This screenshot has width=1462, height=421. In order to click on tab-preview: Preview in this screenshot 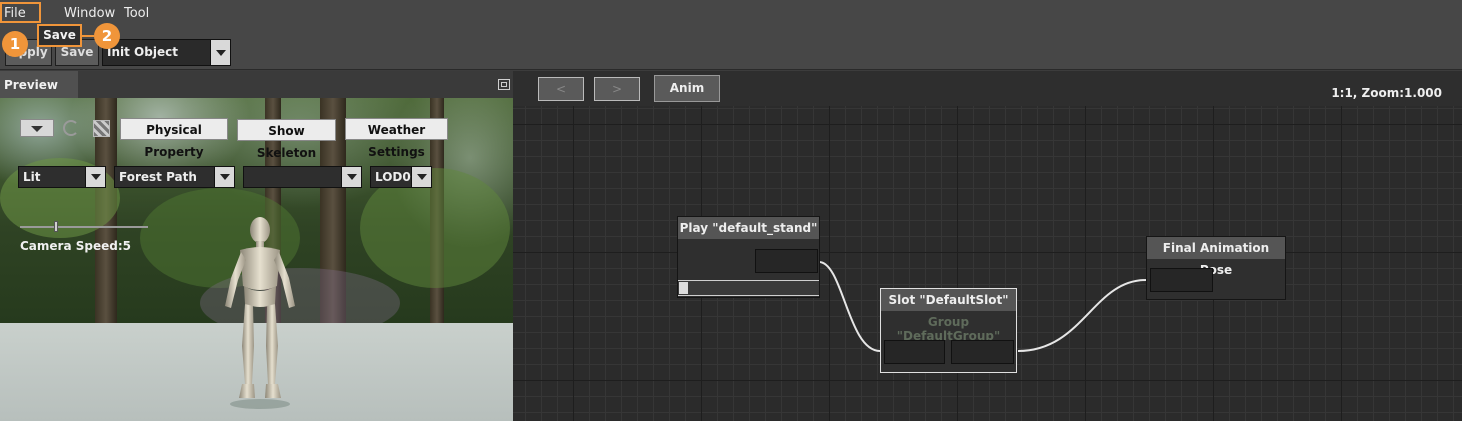, I will do `click(39, 84)`.